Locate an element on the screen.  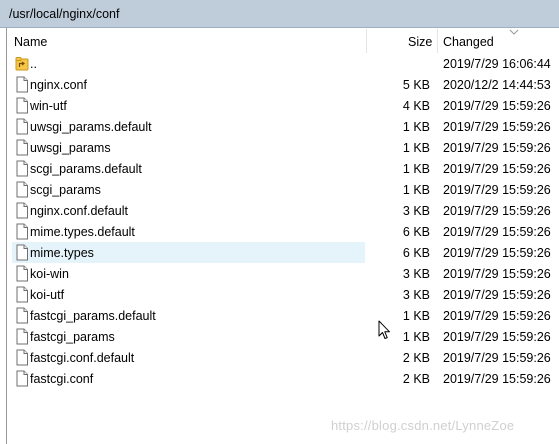
file-row: win-utf 4 KB 2019/7/29 15:59:26 is located at coordinates (283, 105).